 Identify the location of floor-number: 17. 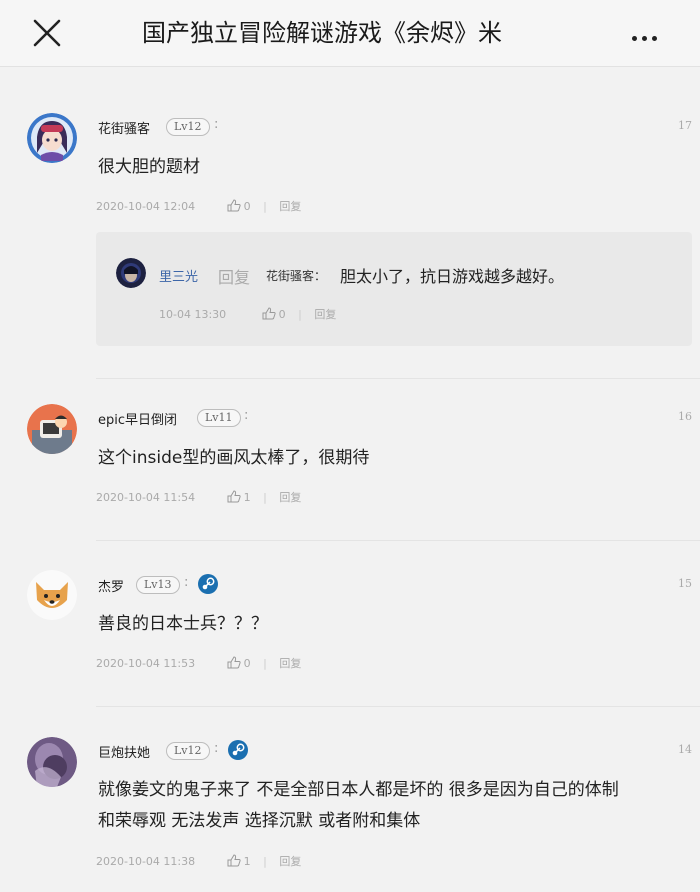
(685, 125).